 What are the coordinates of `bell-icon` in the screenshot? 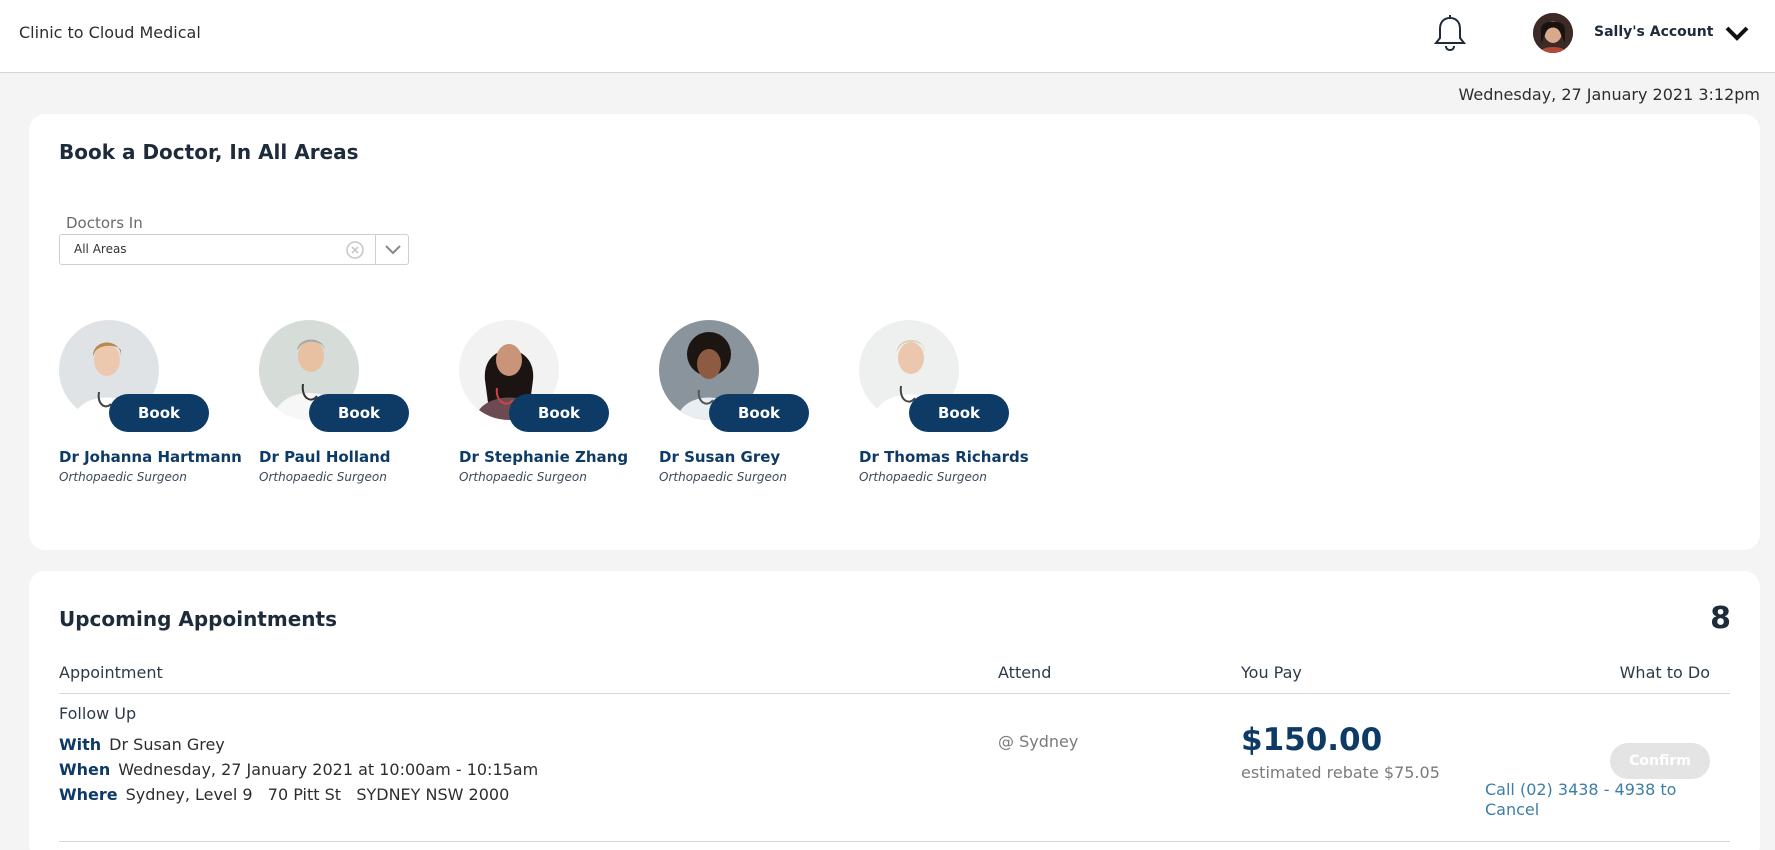 It's located at (1450, 33).